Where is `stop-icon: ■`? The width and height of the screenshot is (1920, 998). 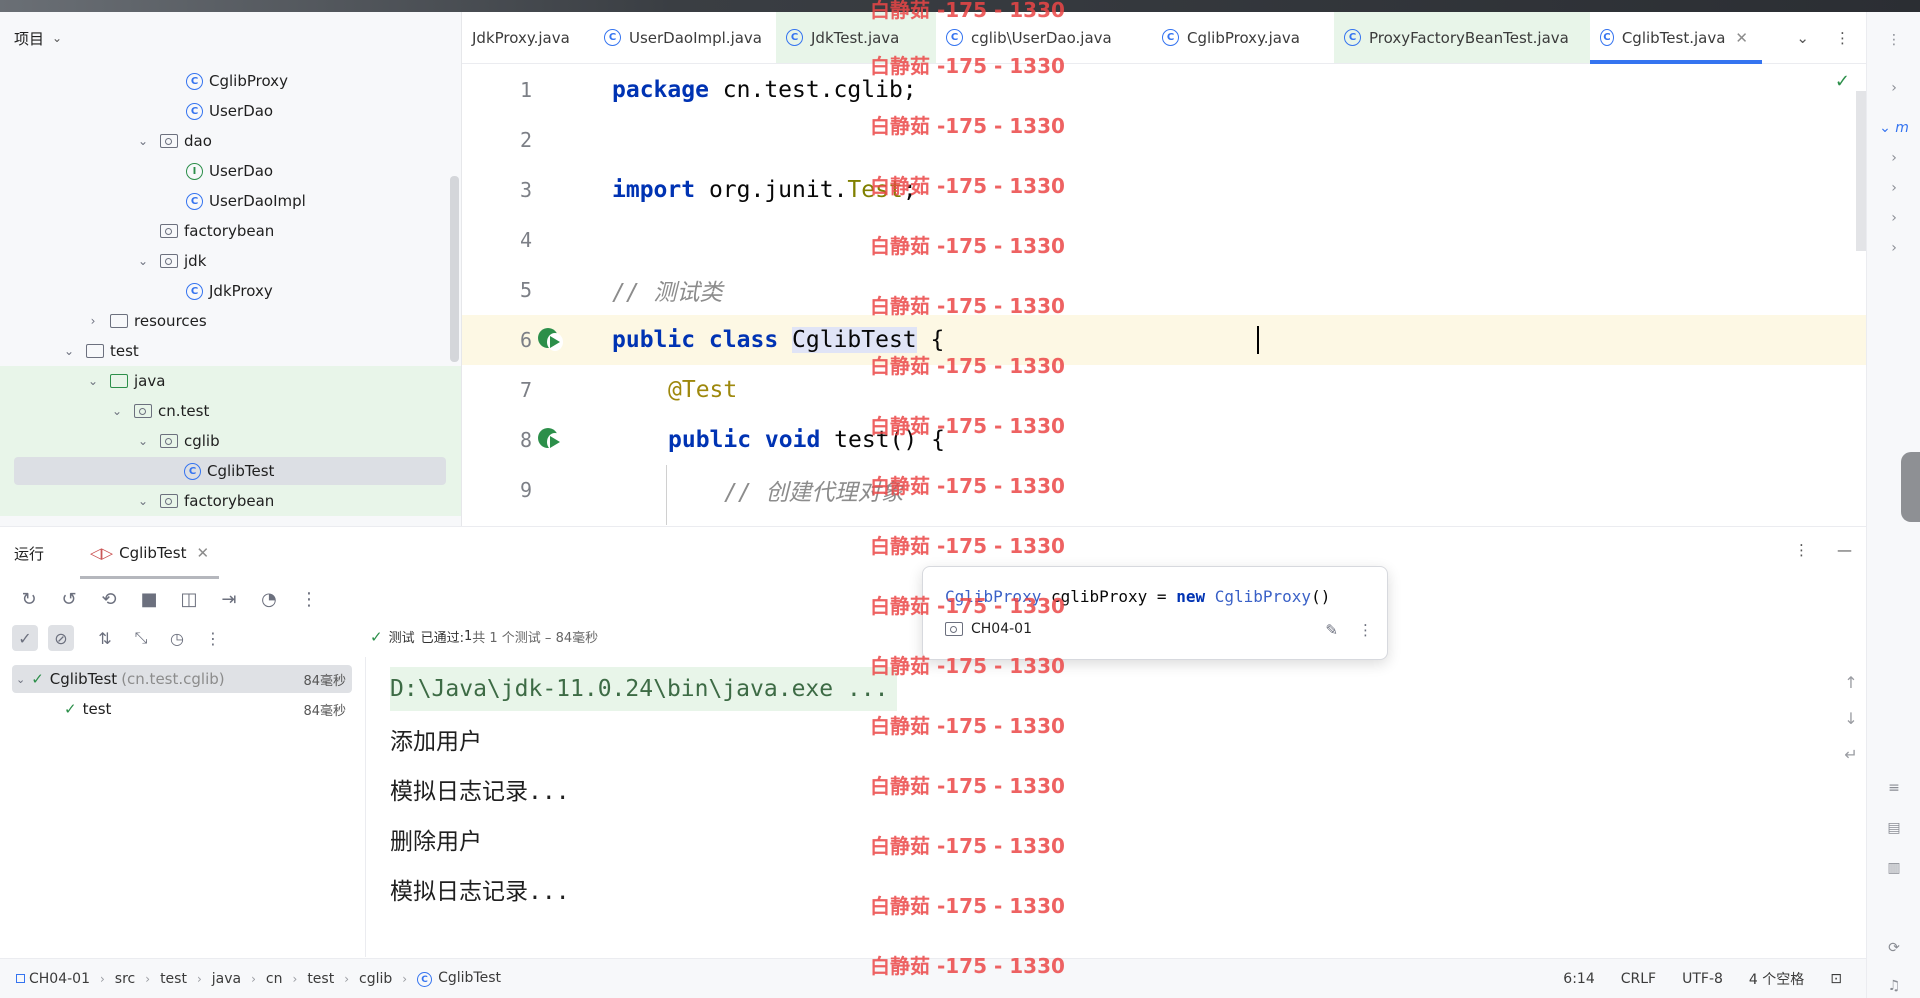
stop-icon: ■ is located at coordinates (149, 599).